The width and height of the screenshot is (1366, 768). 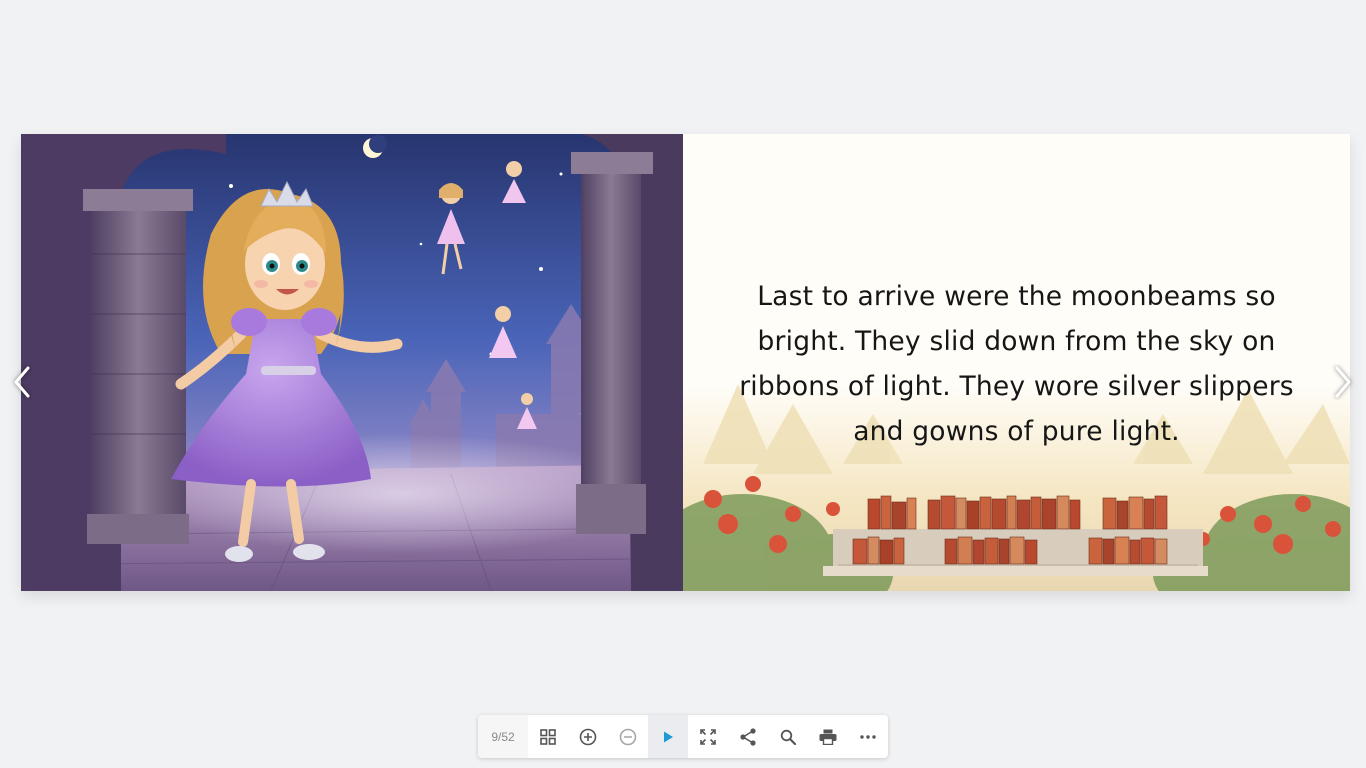 I want to click on play-button, so click(x=668, y=736).